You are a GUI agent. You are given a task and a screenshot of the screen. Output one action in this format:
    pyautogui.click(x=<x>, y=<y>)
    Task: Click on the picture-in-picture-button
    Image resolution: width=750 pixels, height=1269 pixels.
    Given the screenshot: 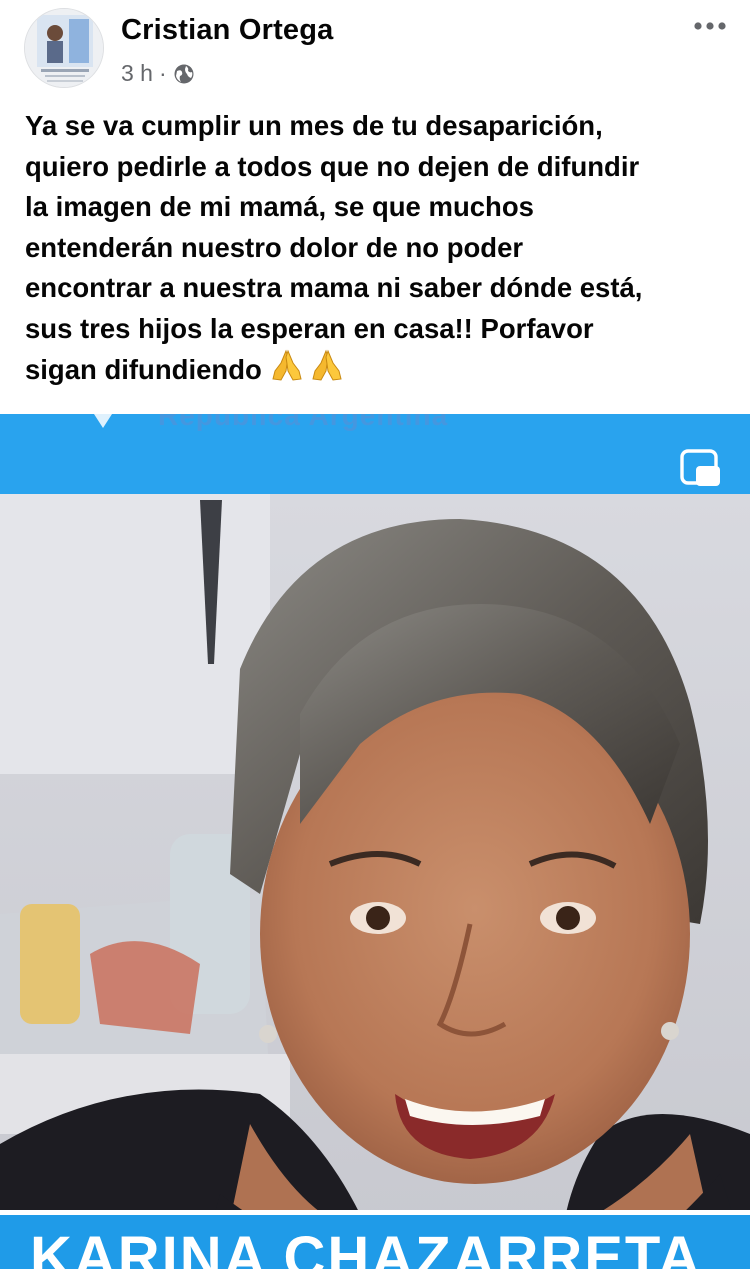 What is the action you would take?
    pyautogui.click(x=700, y=468)
    